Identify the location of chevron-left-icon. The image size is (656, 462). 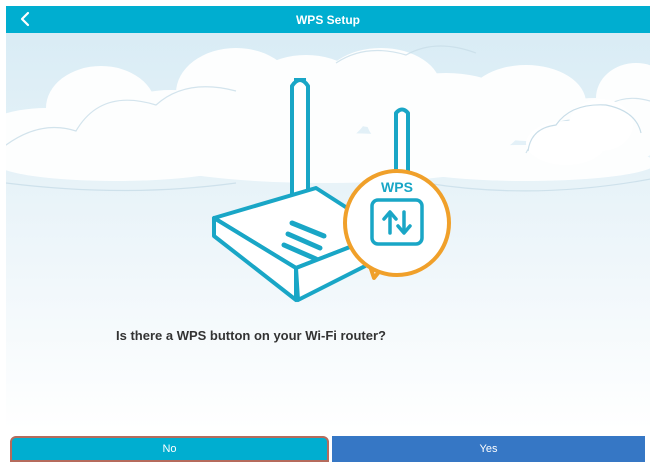
(25, 19).